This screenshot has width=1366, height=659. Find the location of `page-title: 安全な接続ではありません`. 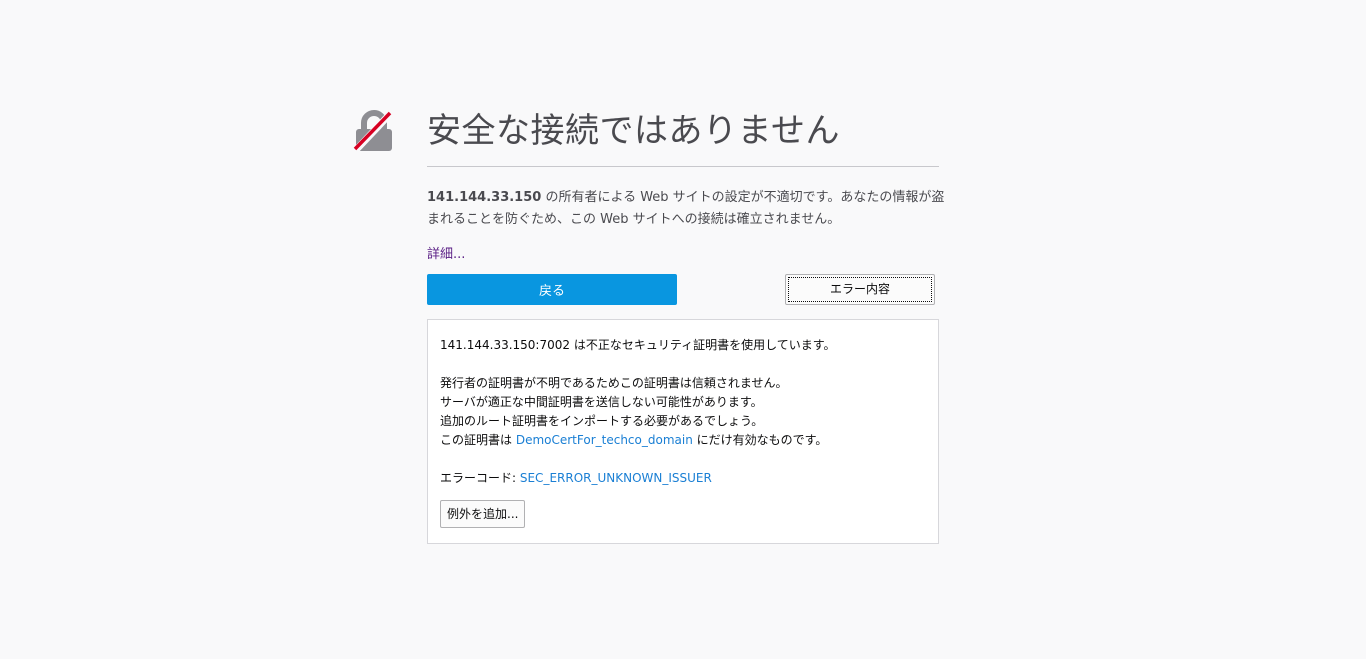

page-title: 安全な接続ではありません is located at coordinates (633, 131).